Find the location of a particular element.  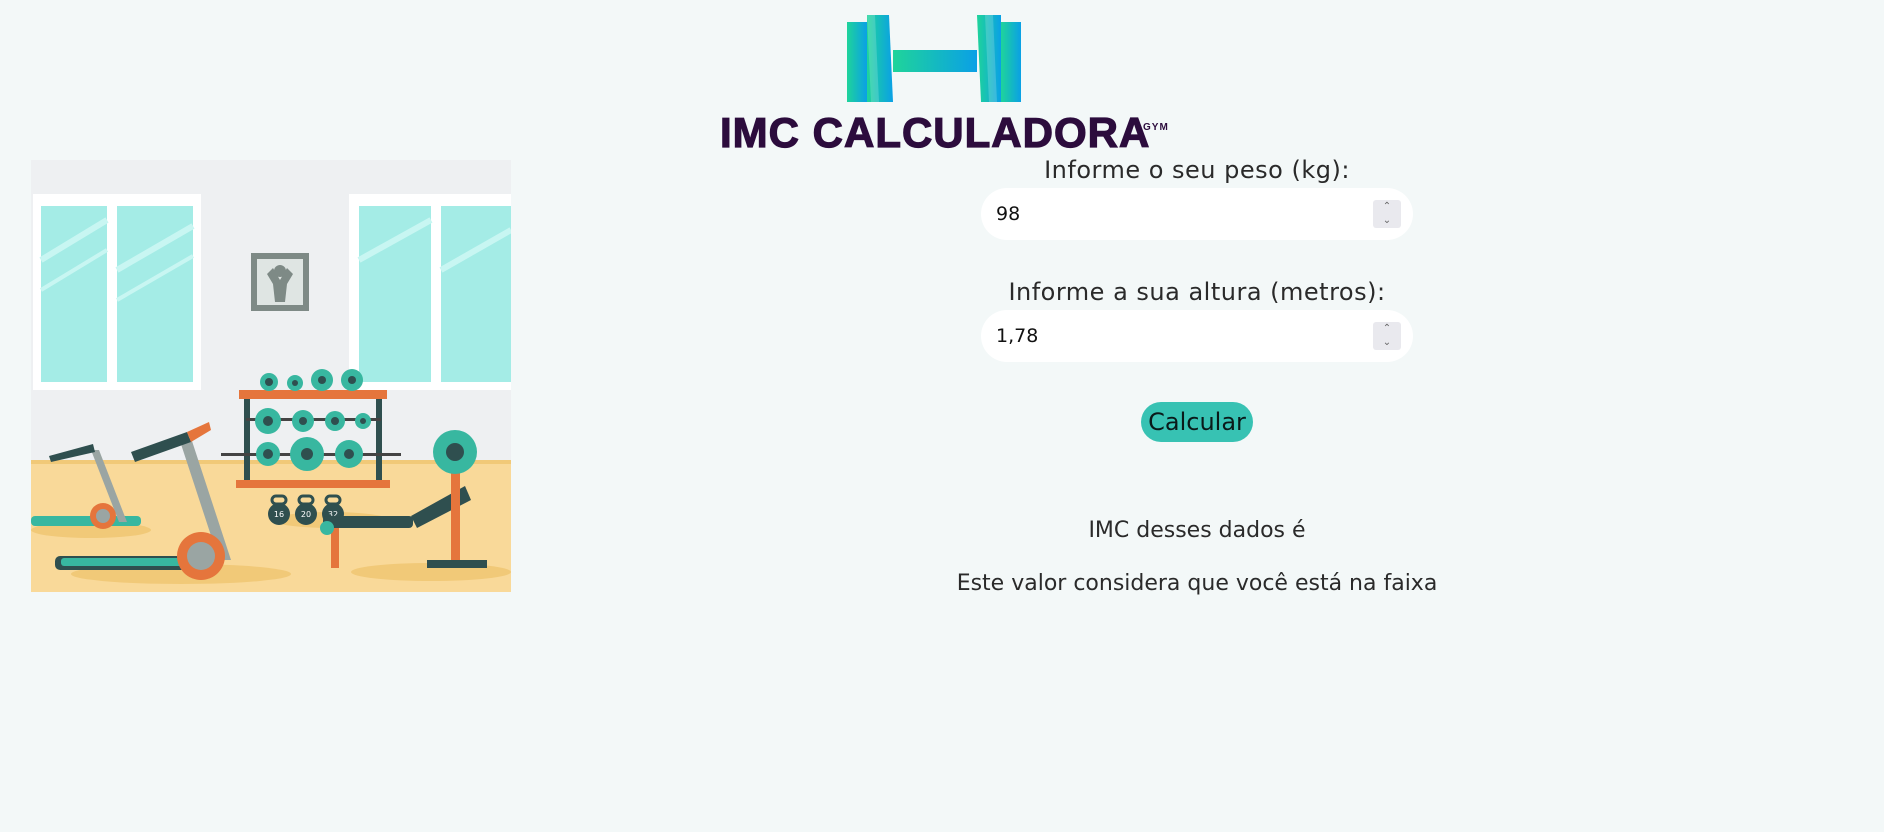

logo: IMC CALCULADORA GYM is located at coordinates (945, 84).